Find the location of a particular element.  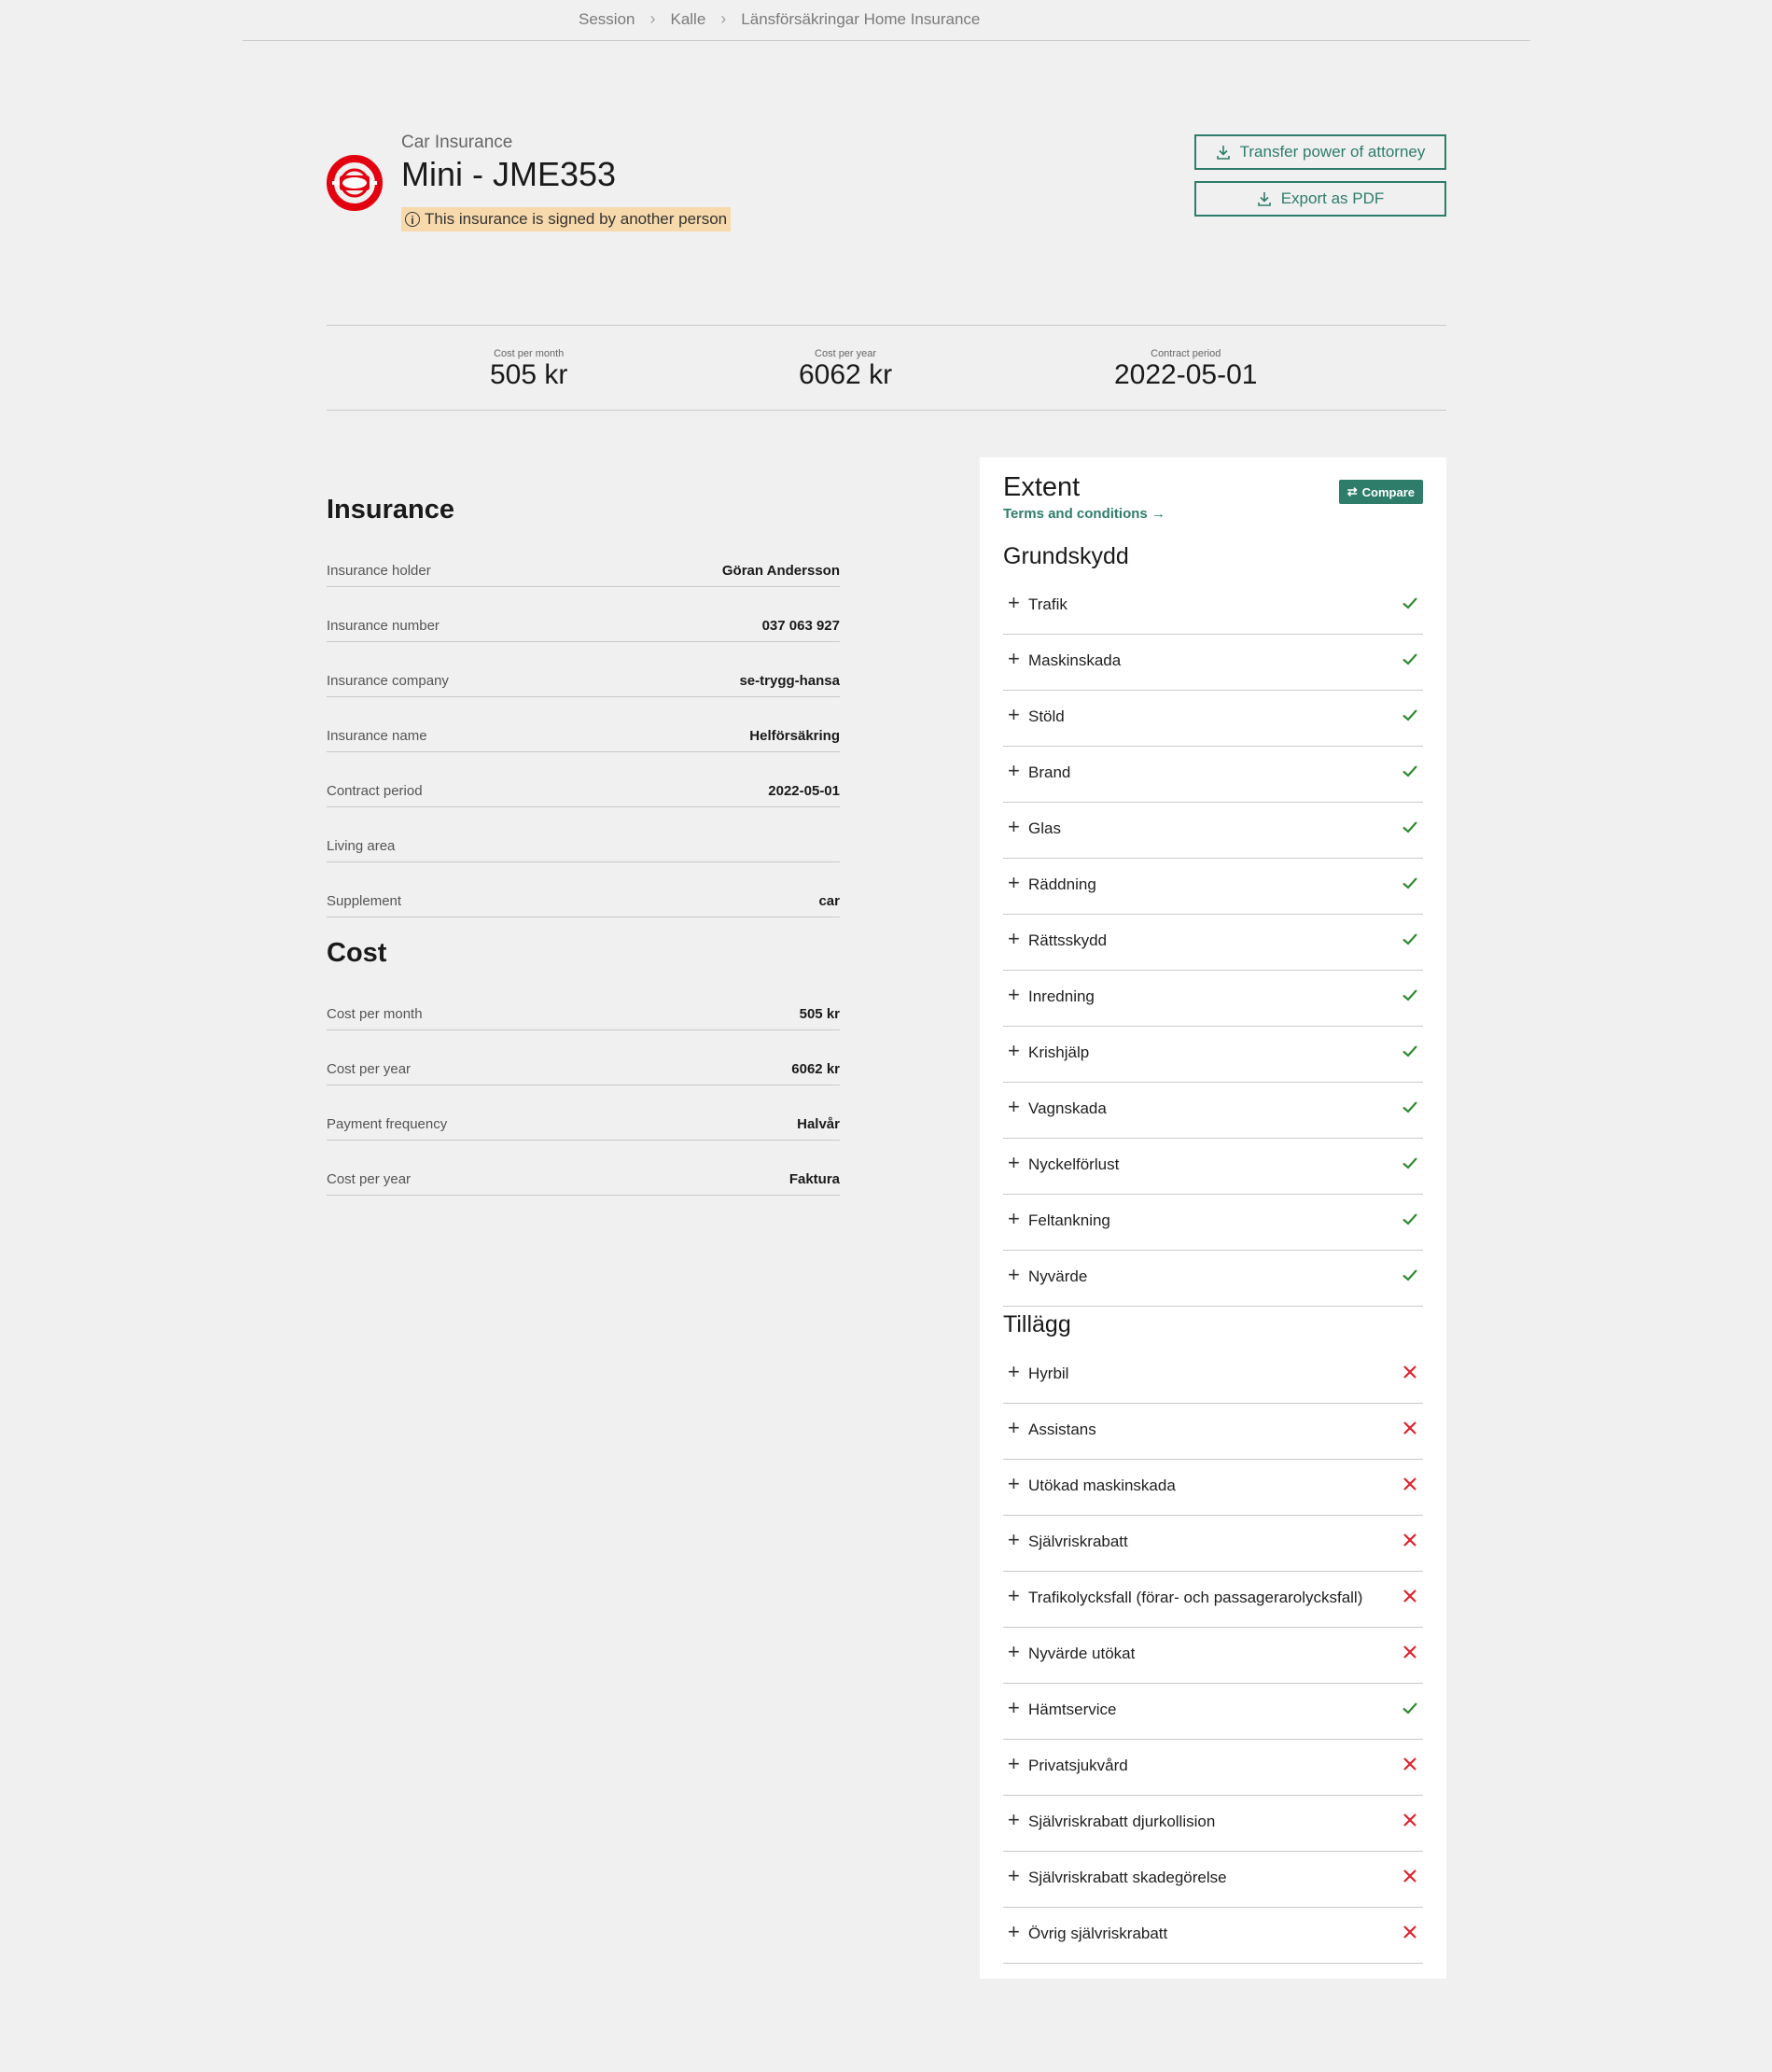

coverage-item: + Assistans is located at coordinates (1213, 1432).